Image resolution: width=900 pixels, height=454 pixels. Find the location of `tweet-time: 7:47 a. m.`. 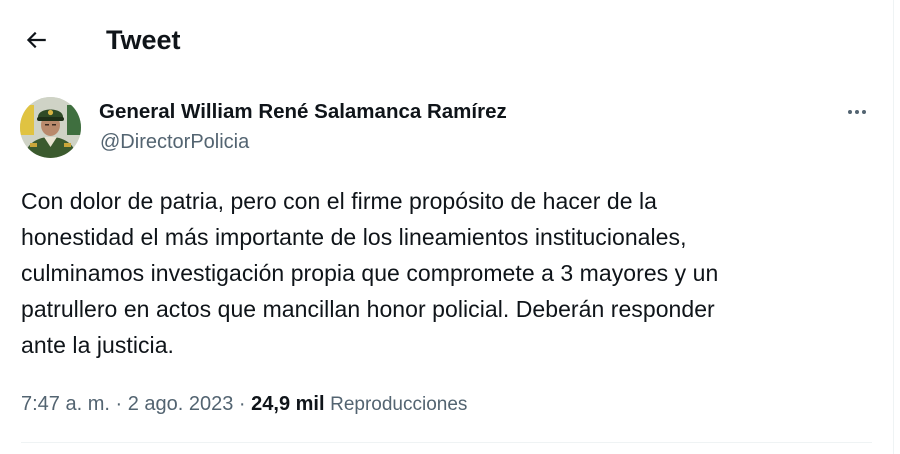

tweet-time: 7:47 a. m. is located at coordinates (65, 404).